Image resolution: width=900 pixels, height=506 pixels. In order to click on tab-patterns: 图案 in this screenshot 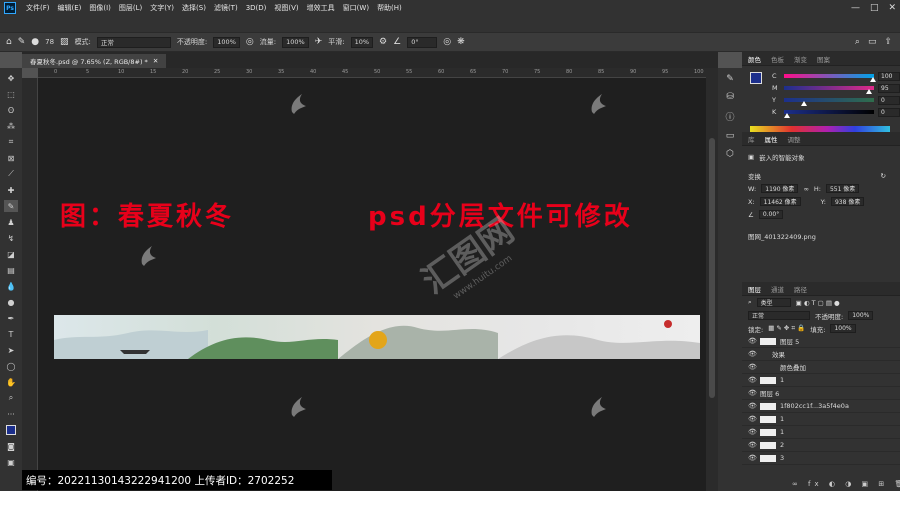, I will do `click(823, 59)`.